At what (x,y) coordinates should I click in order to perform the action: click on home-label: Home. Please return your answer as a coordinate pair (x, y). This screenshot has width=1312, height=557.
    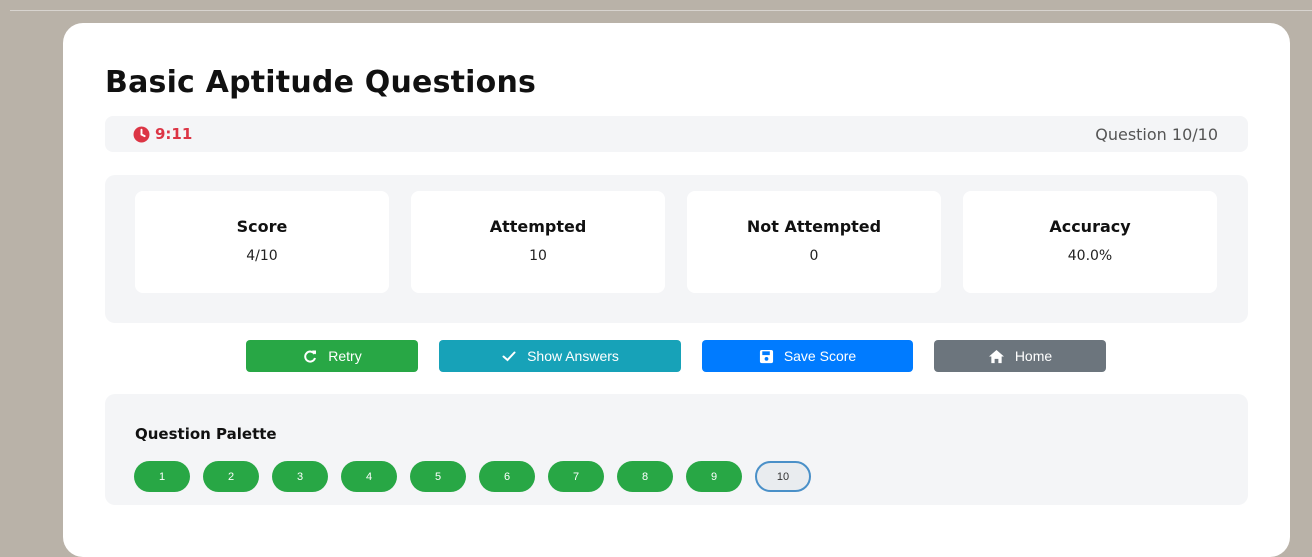
    Looking at the image, I should click on (1033, 356).